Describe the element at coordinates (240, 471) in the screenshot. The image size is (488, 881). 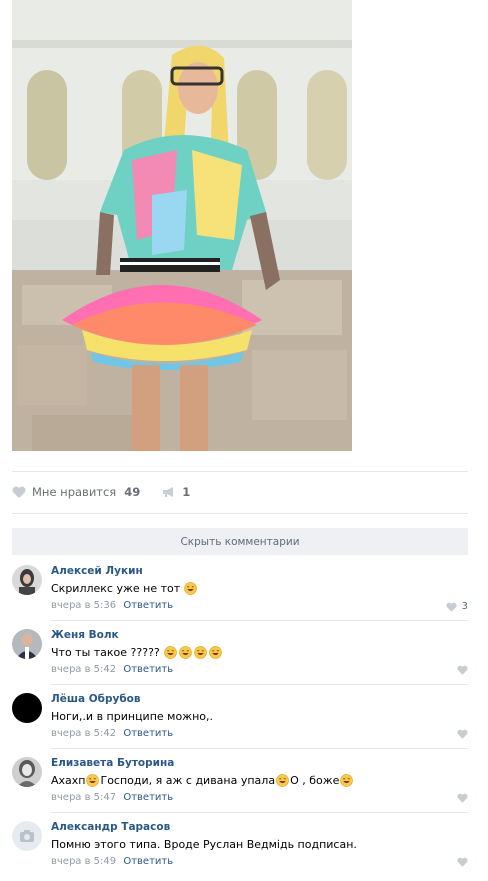
I see `post-divider-top` at that location.